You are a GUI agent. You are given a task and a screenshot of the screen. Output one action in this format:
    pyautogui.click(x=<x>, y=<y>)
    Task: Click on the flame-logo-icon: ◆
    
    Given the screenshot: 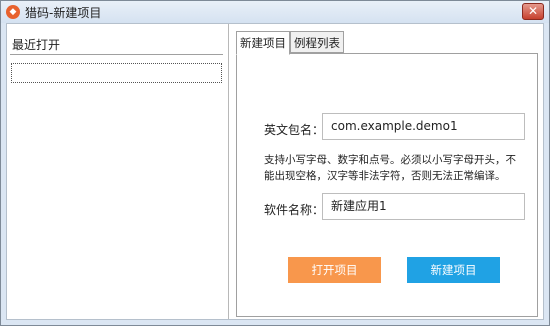 What is the action you would take?
    pyautogui.click(x=13, y=12)
    